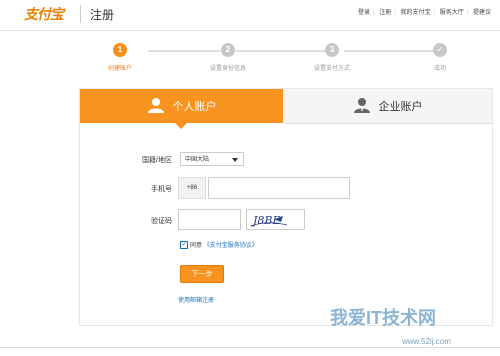  What do you see at coordinates (161, 221) in the screenshot?
I see `captcha-label: 验证码` at bounding box center [161, 221].